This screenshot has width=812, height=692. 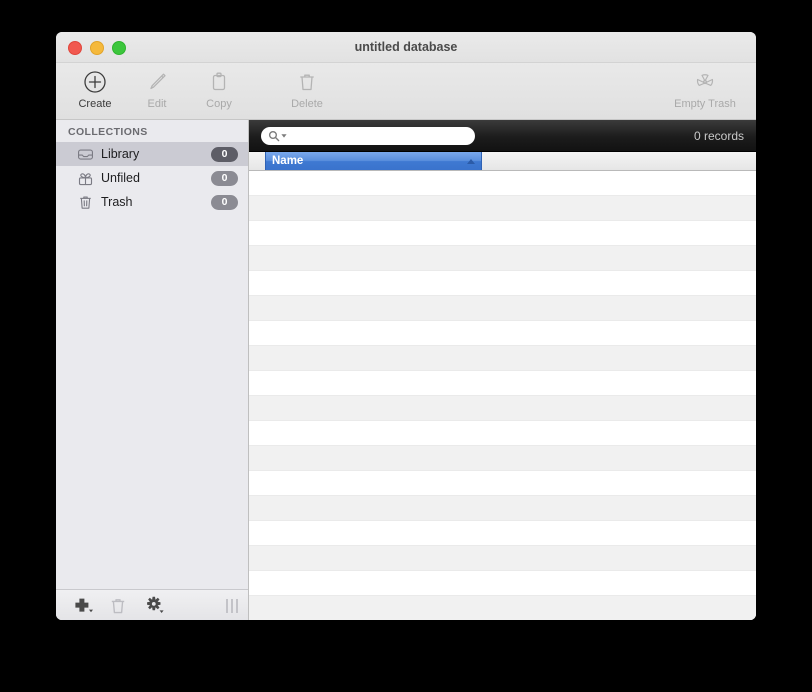 What do you see at coordinates (120, 178) in the screenshot?
I see `sidebar-item-label: Unfiled` at bounding box center [120, 178].